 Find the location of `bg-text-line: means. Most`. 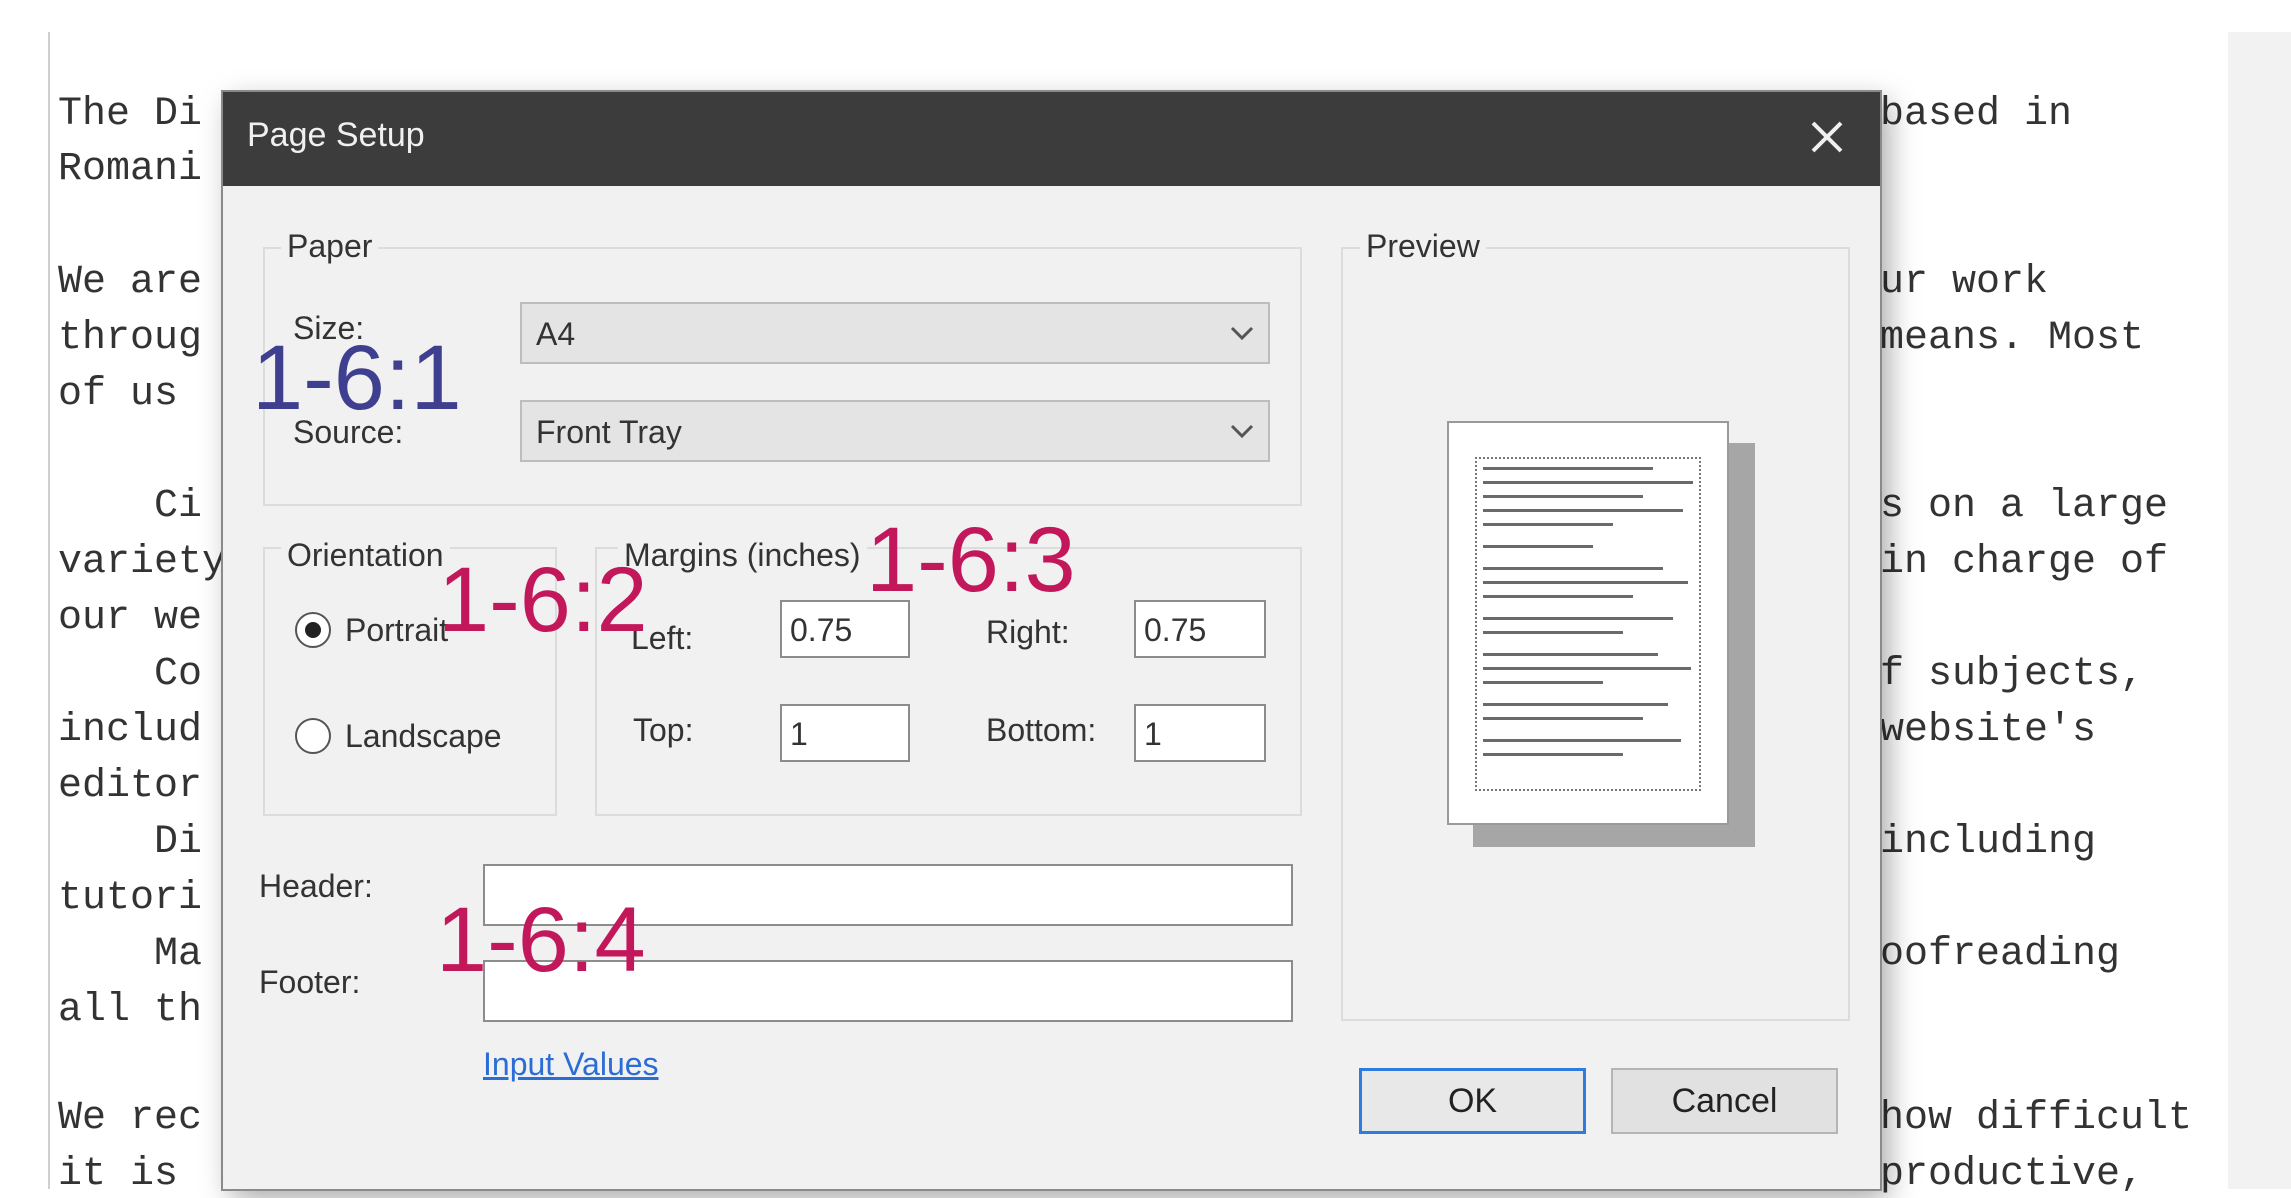

bg-text-line: means. Most is located at coordinates (2012, 338).